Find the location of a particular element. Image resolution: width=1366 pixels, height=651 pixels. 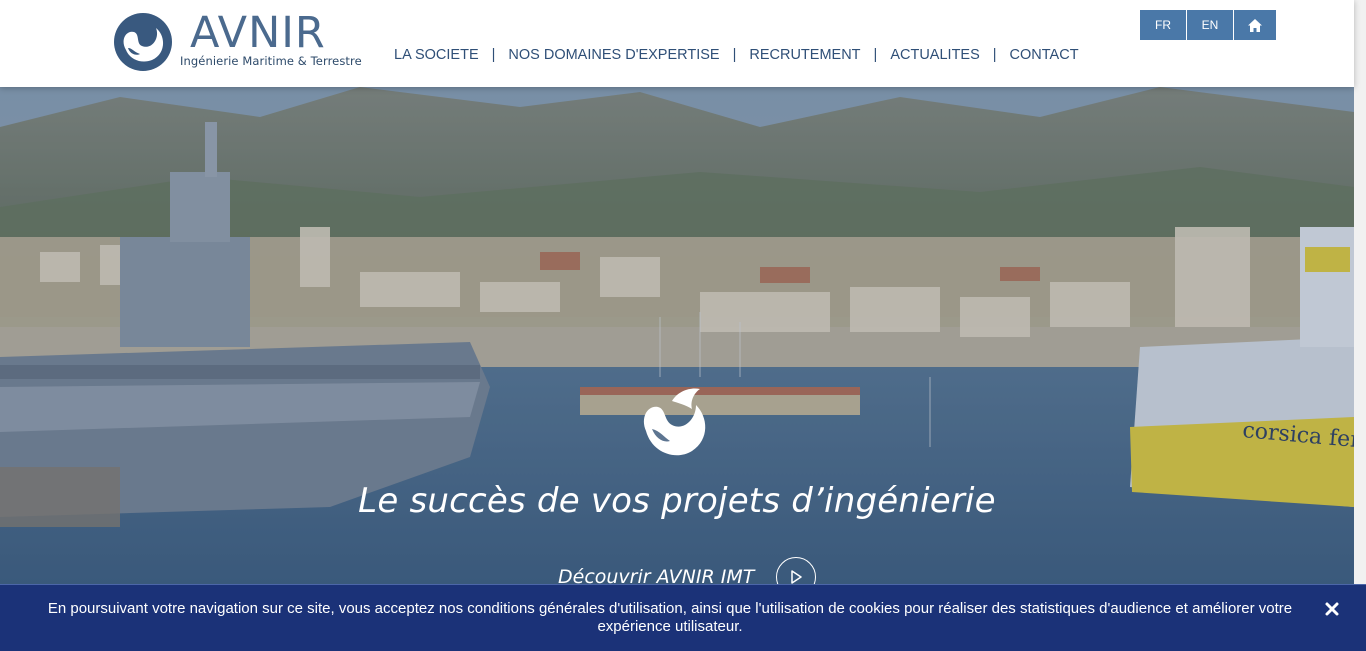

home-icon is located at coordinates (1255, 25).